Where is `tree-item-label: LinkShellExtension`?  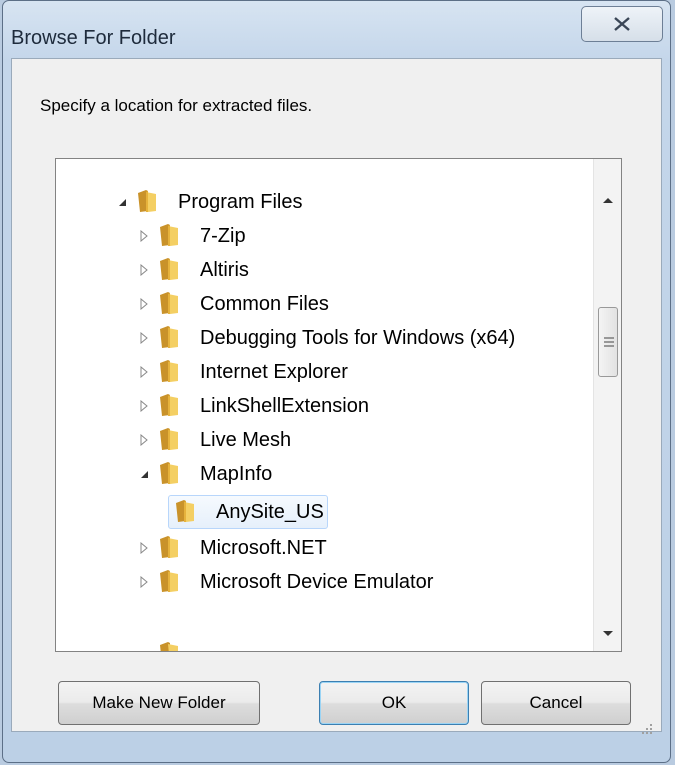 tree-item-label: LinkShellExtension is located at coordinates (284, 405).